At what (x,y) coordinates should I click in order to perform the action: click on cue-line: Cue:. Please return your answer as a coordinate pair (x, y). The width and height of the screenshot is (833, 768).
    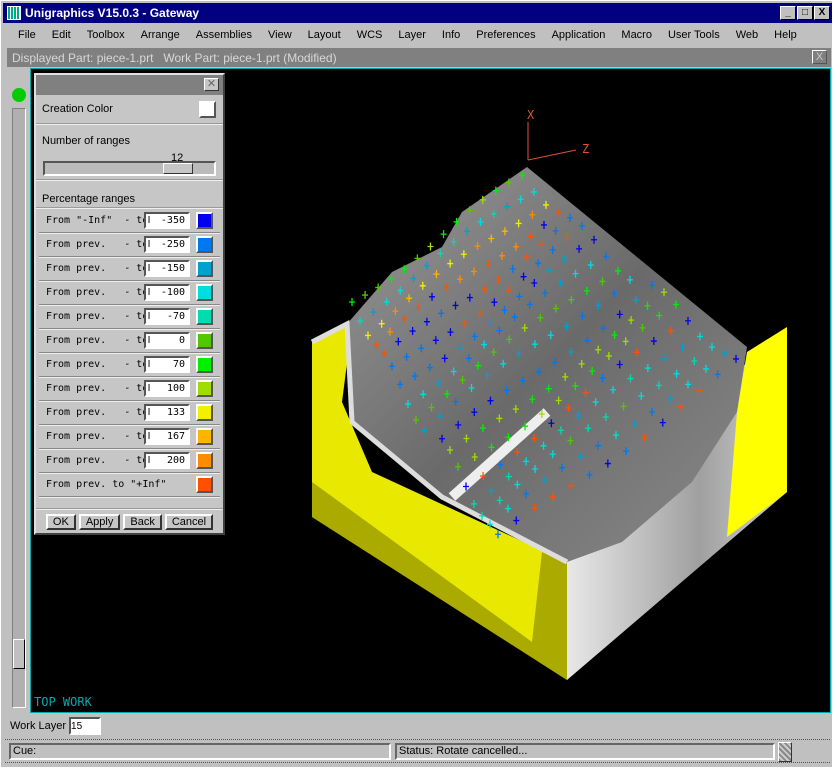
    Looking at the image, I should click on (200, 751).